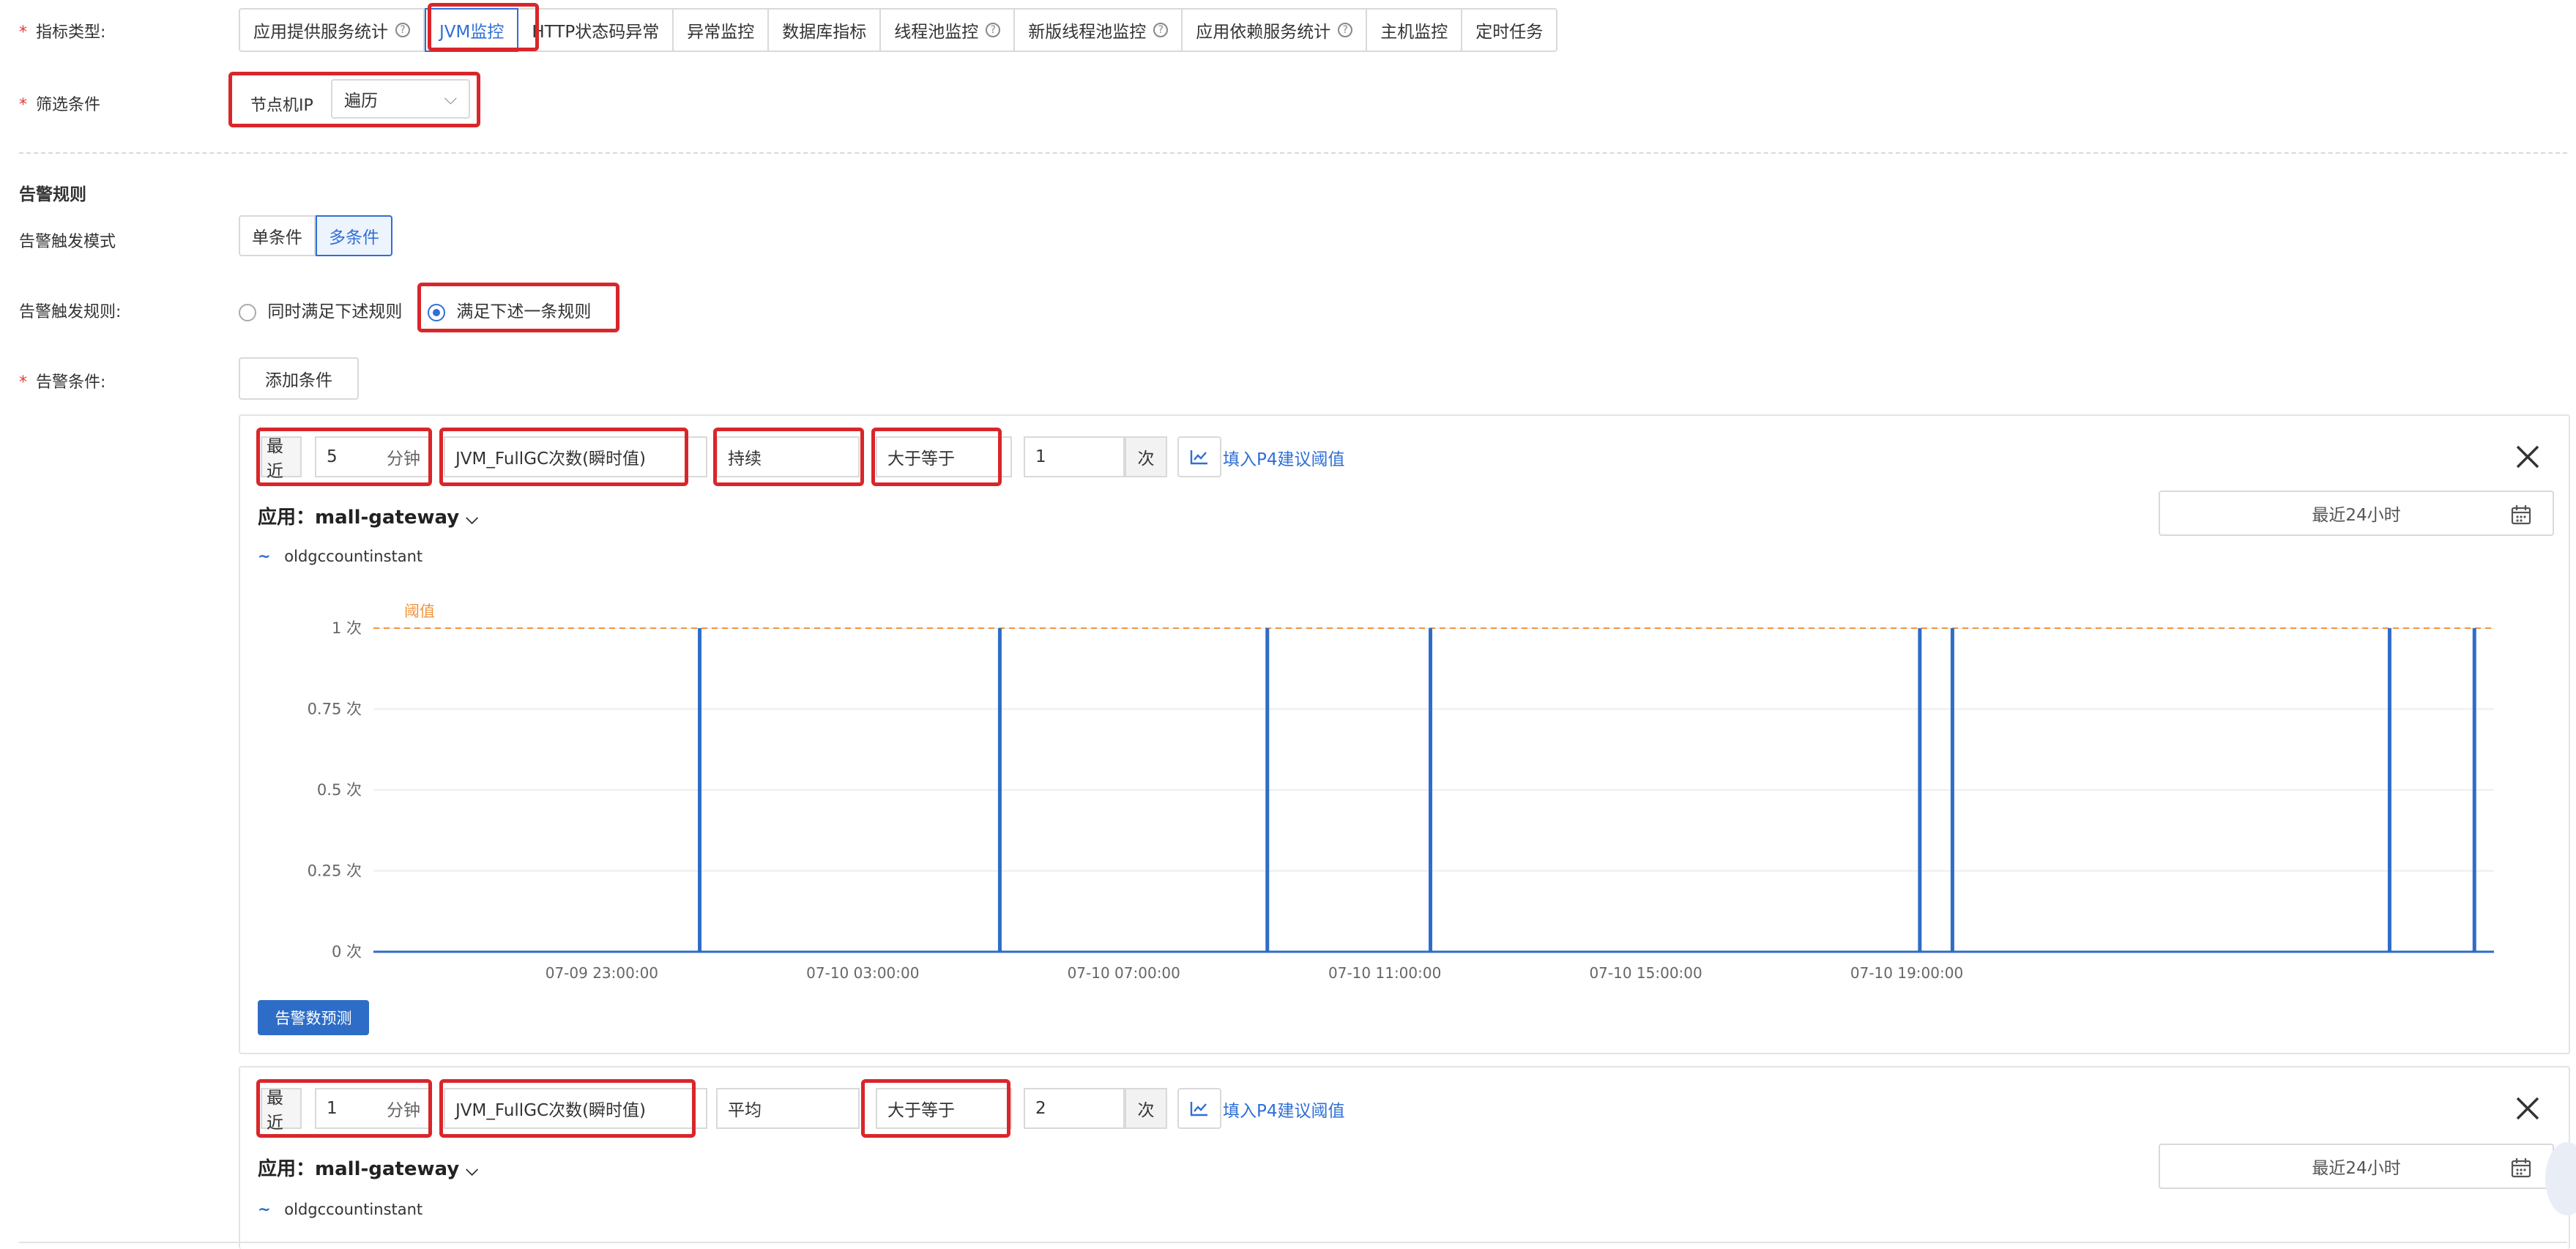 This screenshot has width=2576, height=1249. Describe the element at coordinates (70, 312) in the screenshot. I see `trigger-label: 告警触发规则:` at that location.